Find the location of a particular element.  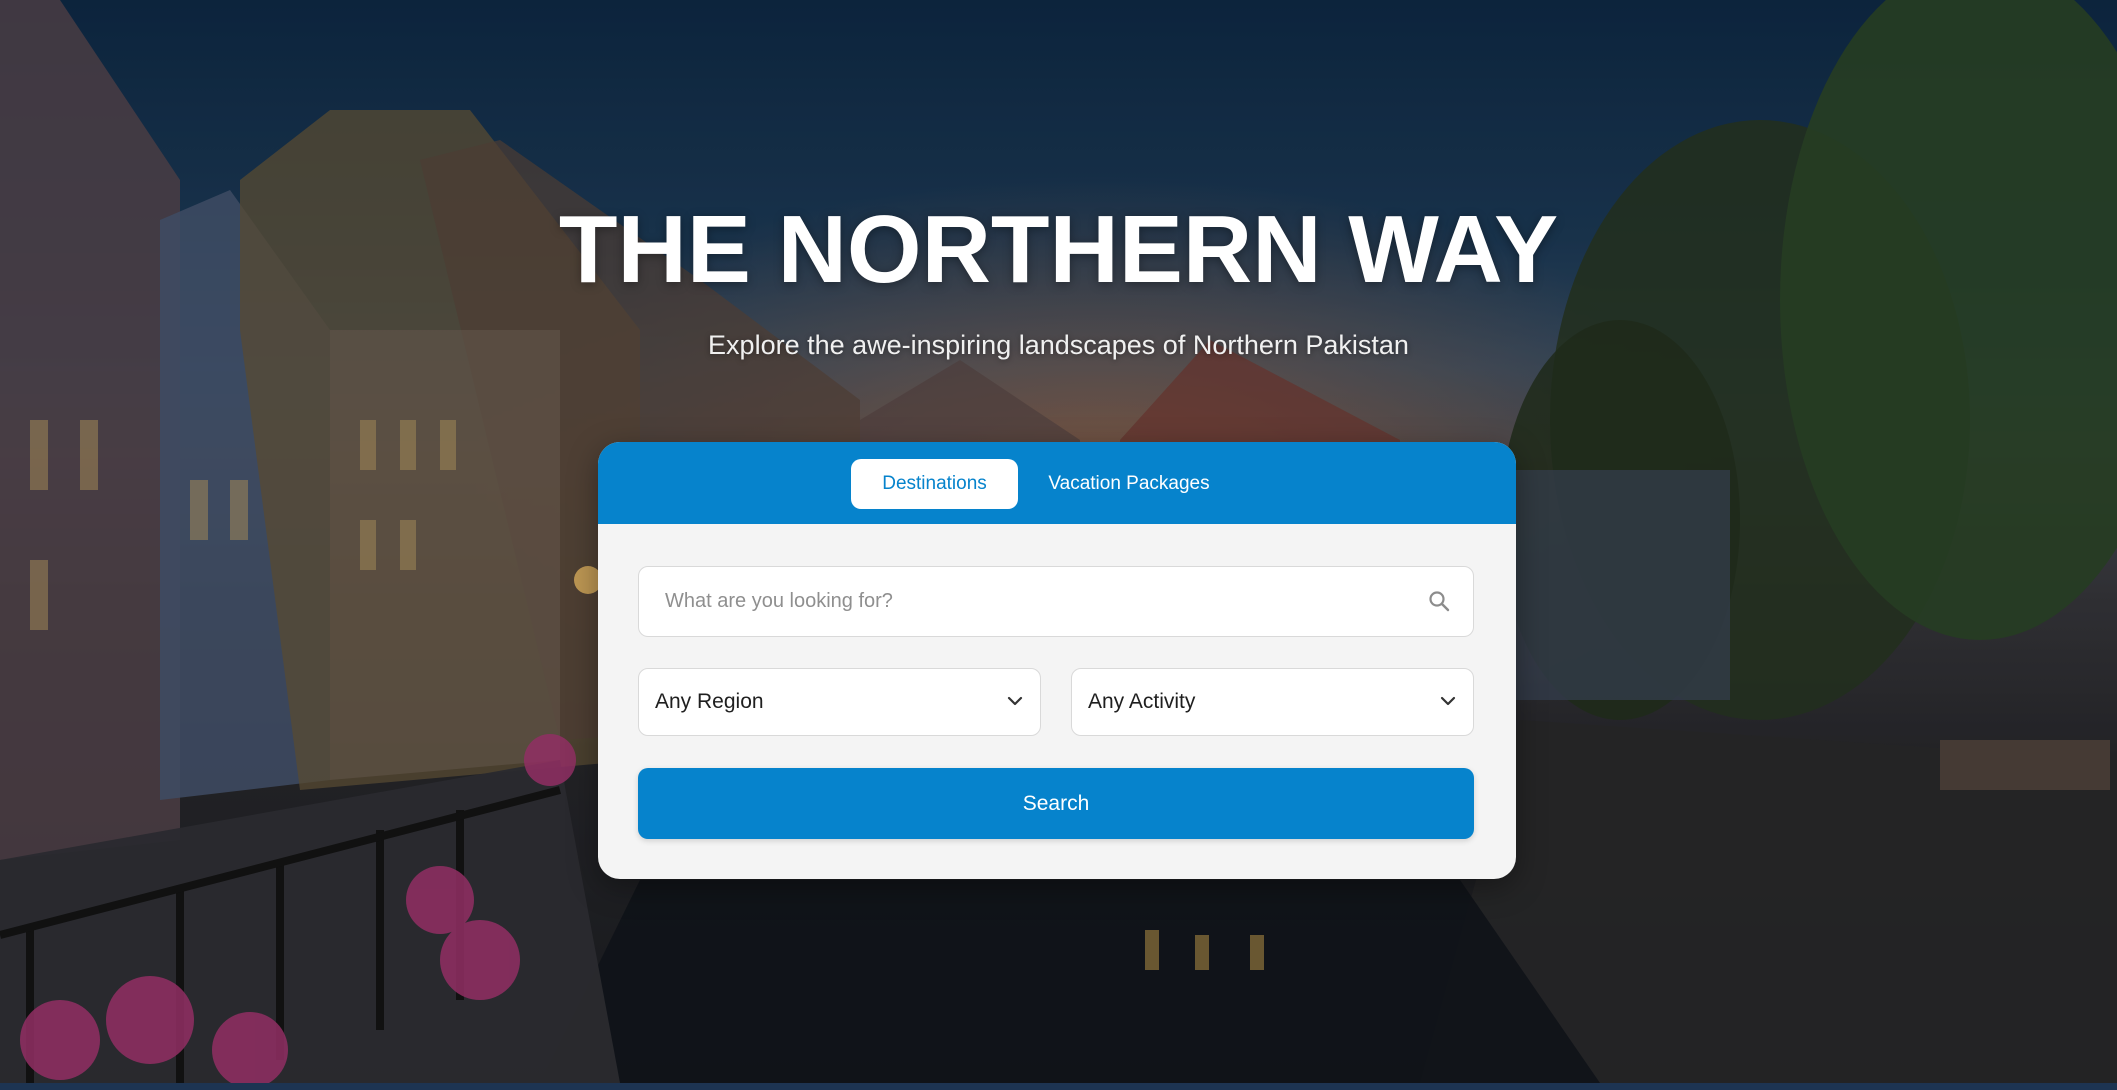

activity-select: Any Activity is located at coordinates (1272, 702).